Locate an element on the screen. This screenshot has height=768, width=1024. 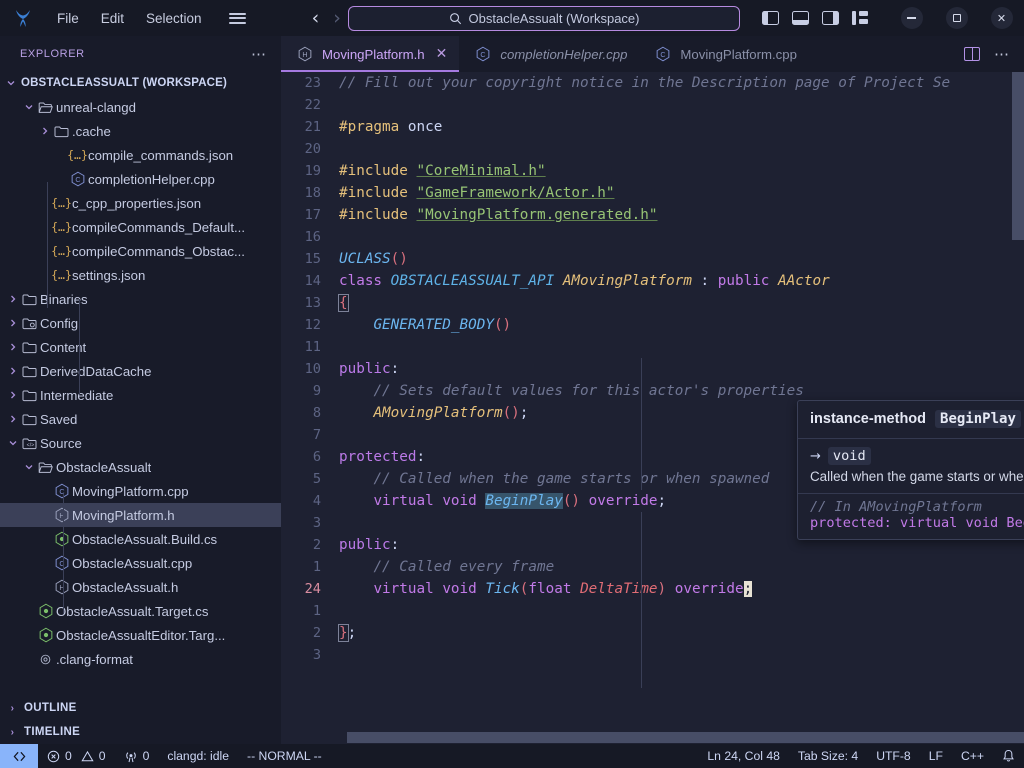
cursor-position-status: Ln 24, Col 48 is located at coordinates (743, 756).